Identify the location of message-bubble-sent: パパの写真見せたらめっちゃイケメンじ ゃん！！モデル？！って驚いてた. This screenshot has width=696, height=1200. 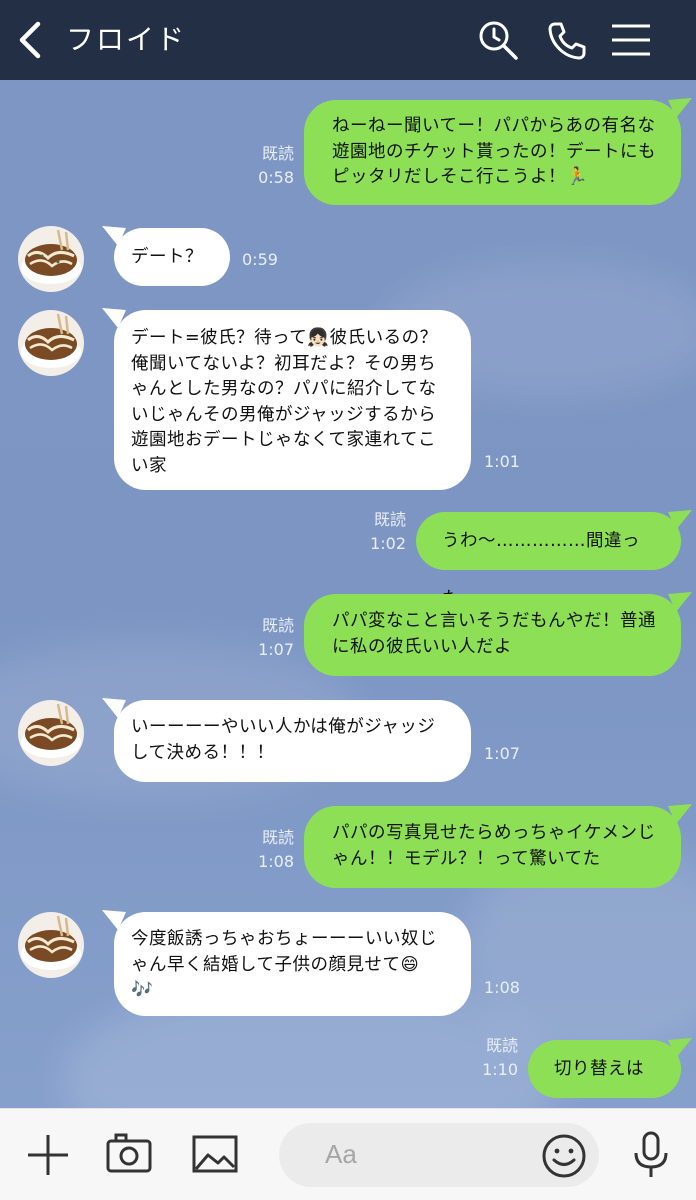
(492, 847).